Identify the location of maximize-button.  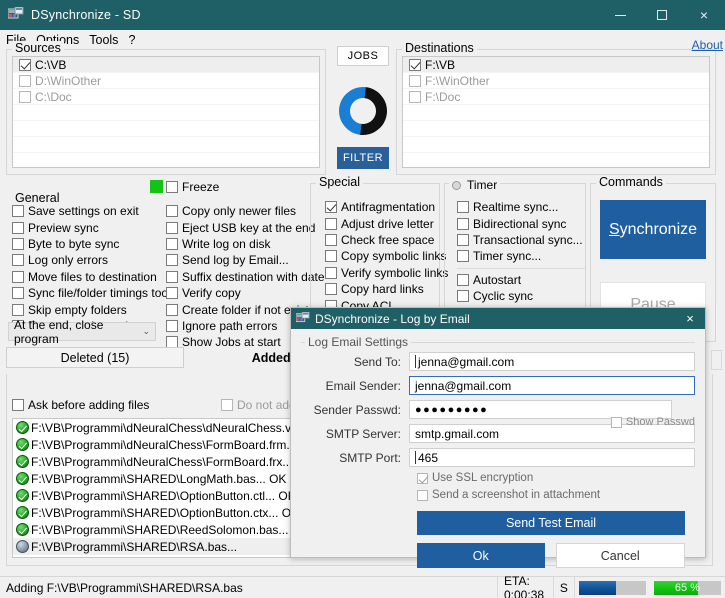
(662, 15).